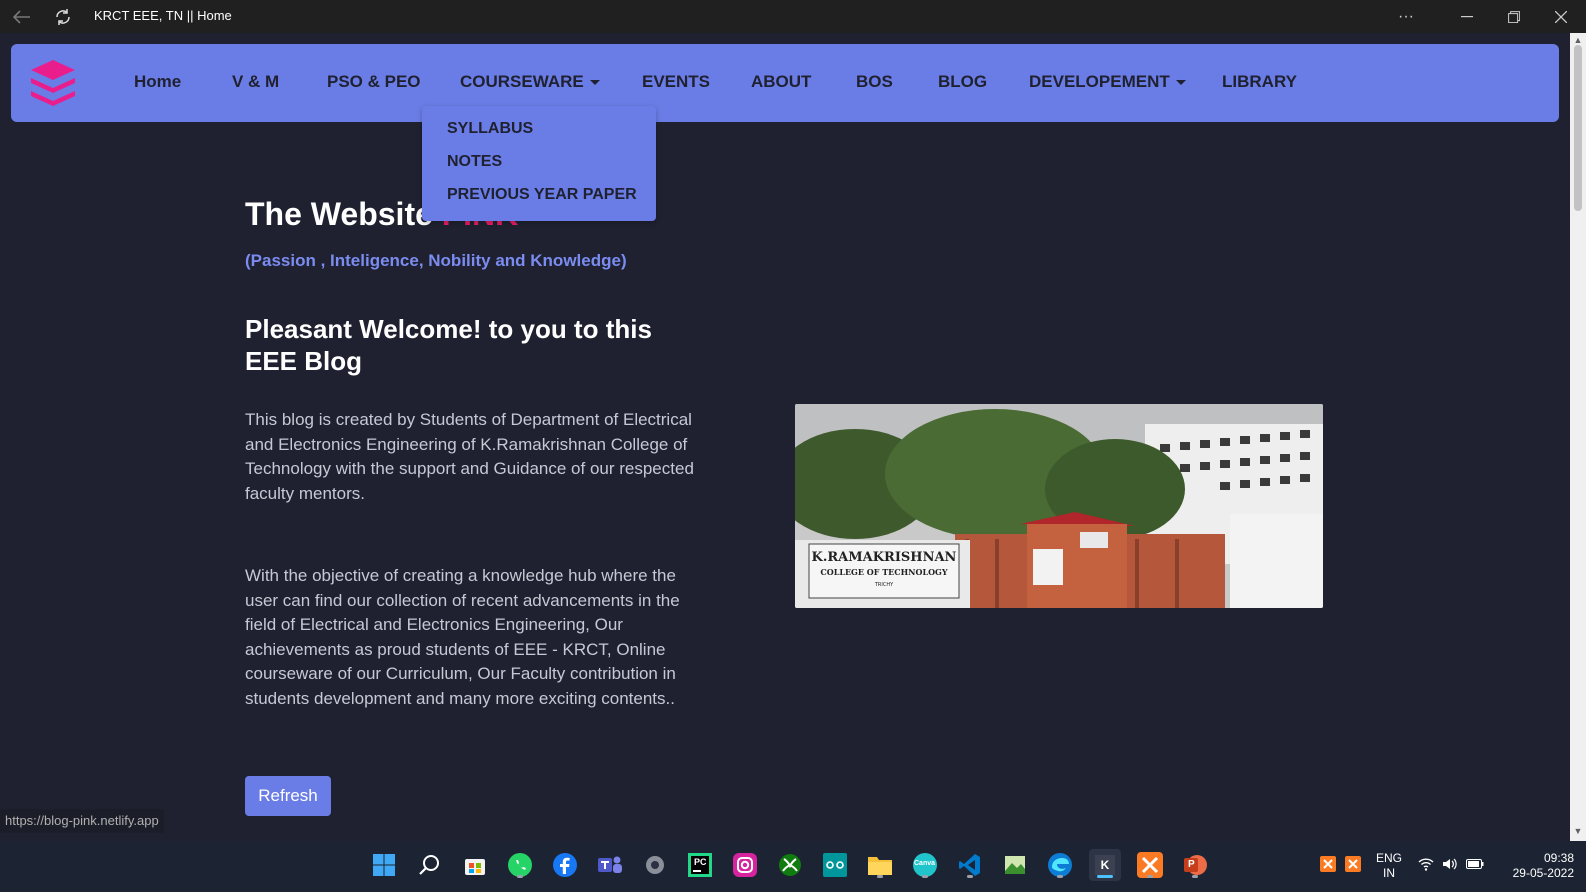 Image resolution: width=1586 pixels, height=892 pixels. I want to click on krct-app-label: K, so click(1105, 865).